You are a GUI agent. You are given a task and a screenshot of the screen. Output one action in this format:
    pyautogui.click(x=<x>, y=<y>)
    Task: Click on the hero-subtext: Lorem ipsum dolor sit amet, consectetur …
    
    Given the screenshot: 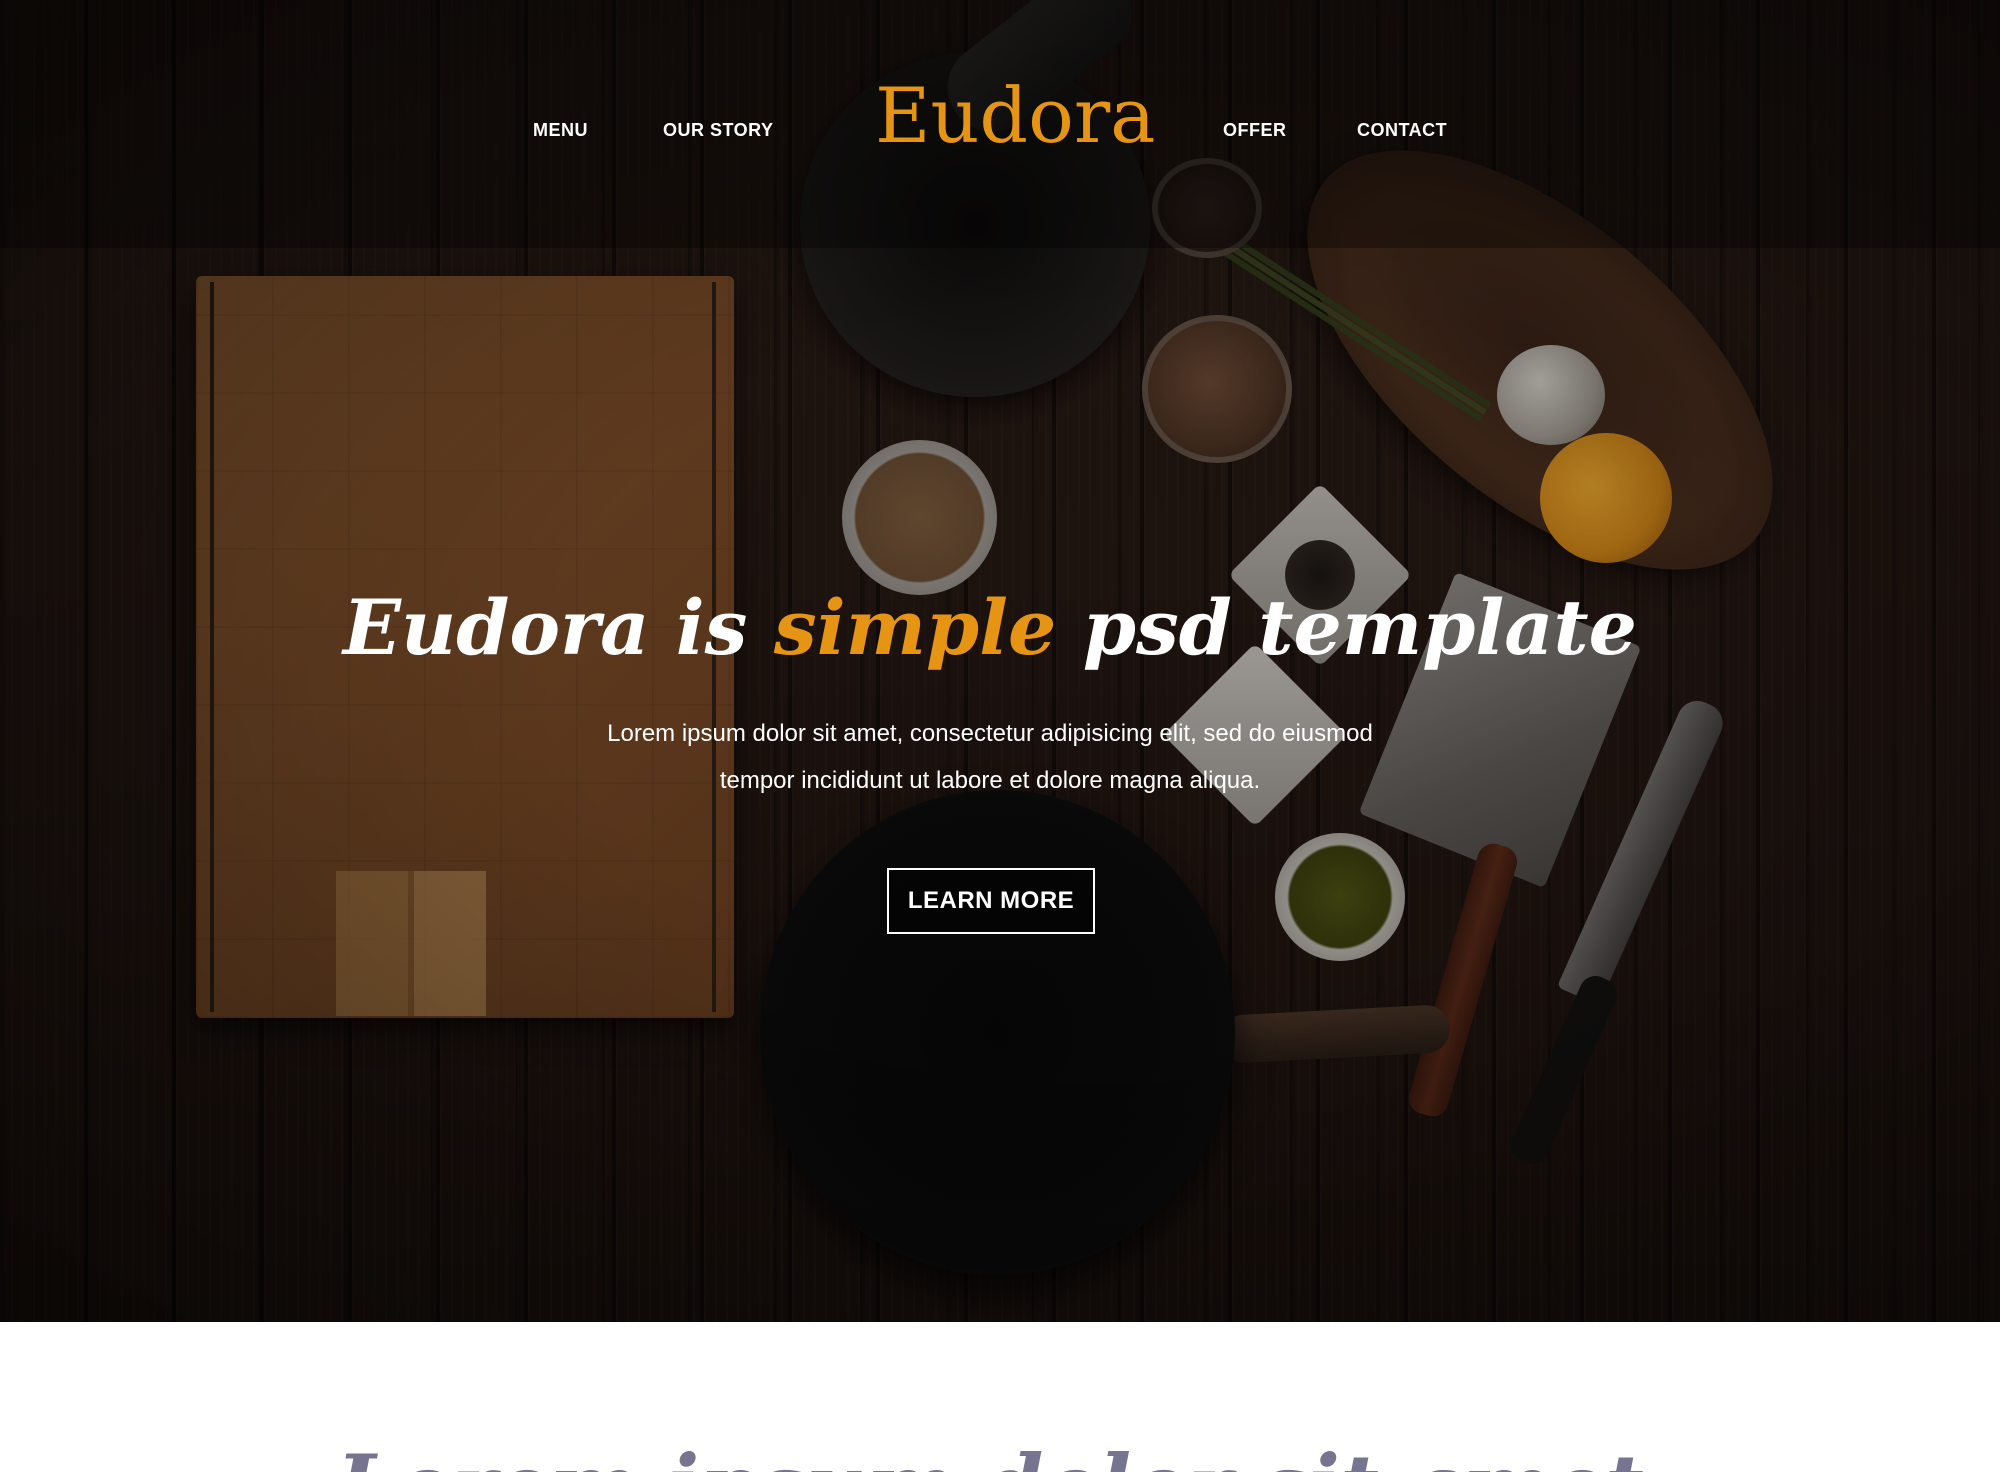 What is the action you would take?
    pyautogui.click(x=990, y=757)
    